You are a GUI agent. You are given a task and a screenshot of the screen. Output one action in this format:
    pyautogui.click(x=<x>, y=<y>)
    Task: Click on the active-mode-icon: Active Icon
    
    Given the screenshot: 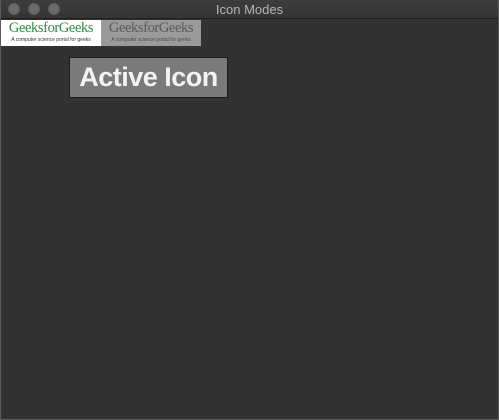 What is the action you would take?
    pyautogui.click(x=148, y=77)
    